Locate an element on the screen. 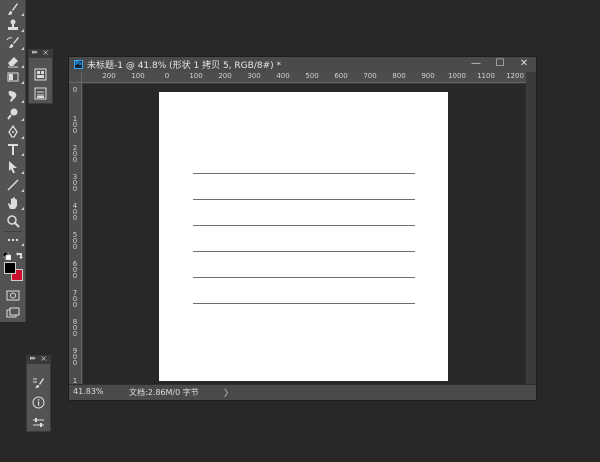  properties-icon is located at coordinates (40, 74).